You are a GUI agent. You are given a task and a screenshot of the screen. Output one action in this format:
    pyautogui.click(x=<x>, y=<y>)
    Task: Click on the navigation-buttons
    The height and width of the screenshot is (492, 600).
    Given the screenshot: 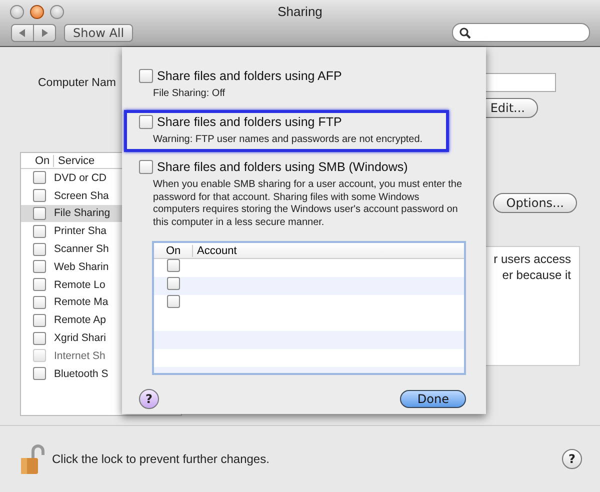 What is the action you would take?
    pyautogui.click(x=33, y=33)
    